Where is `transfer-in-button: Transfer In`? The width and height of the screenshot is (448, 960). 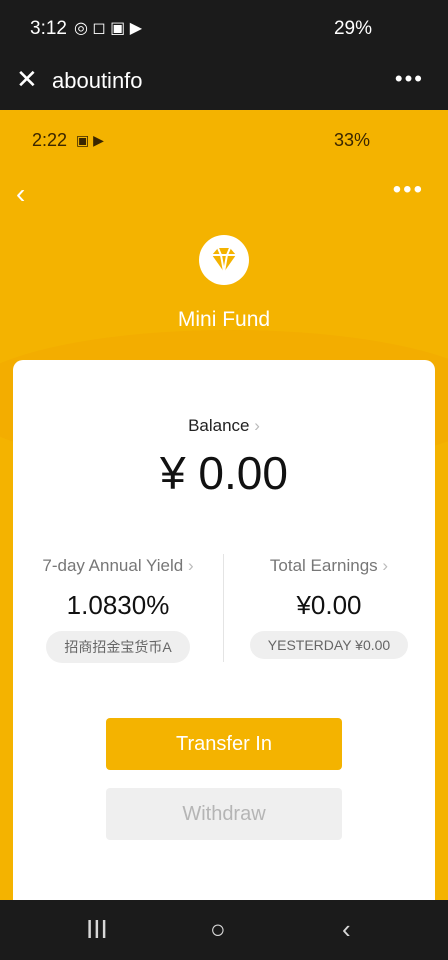 transfer-in-button: Transfer In is located at coordinates (224, 744).